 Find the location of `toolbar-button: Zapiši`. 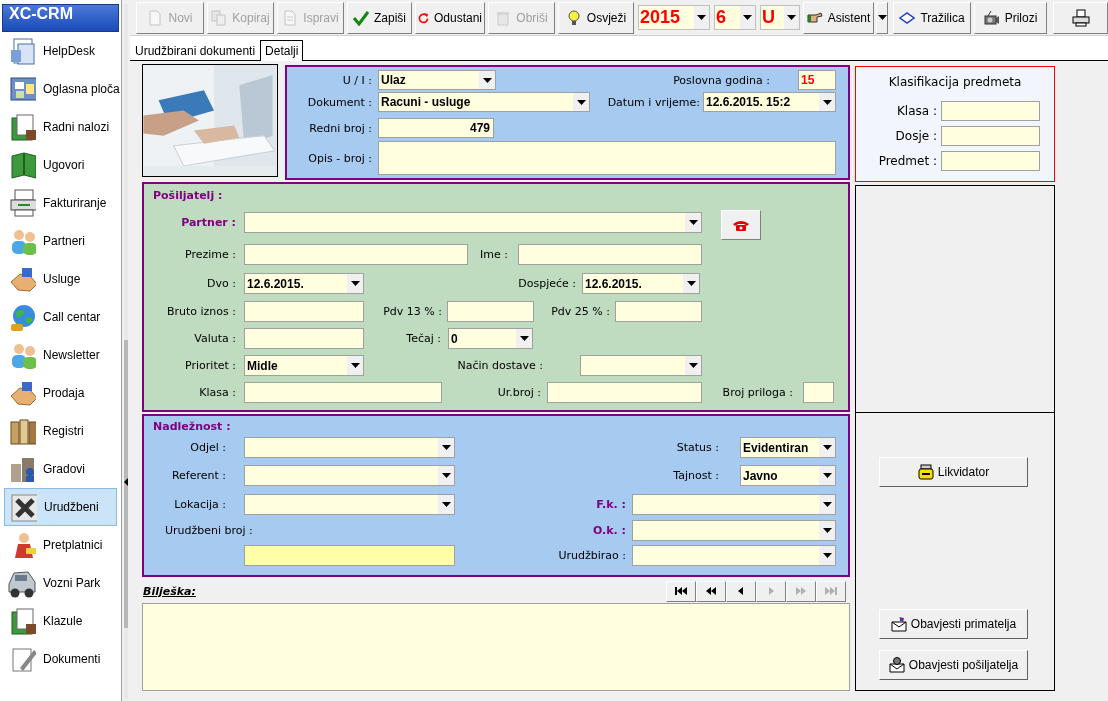

toolbar-button: Zapiši is located at coordinates (379, 17).